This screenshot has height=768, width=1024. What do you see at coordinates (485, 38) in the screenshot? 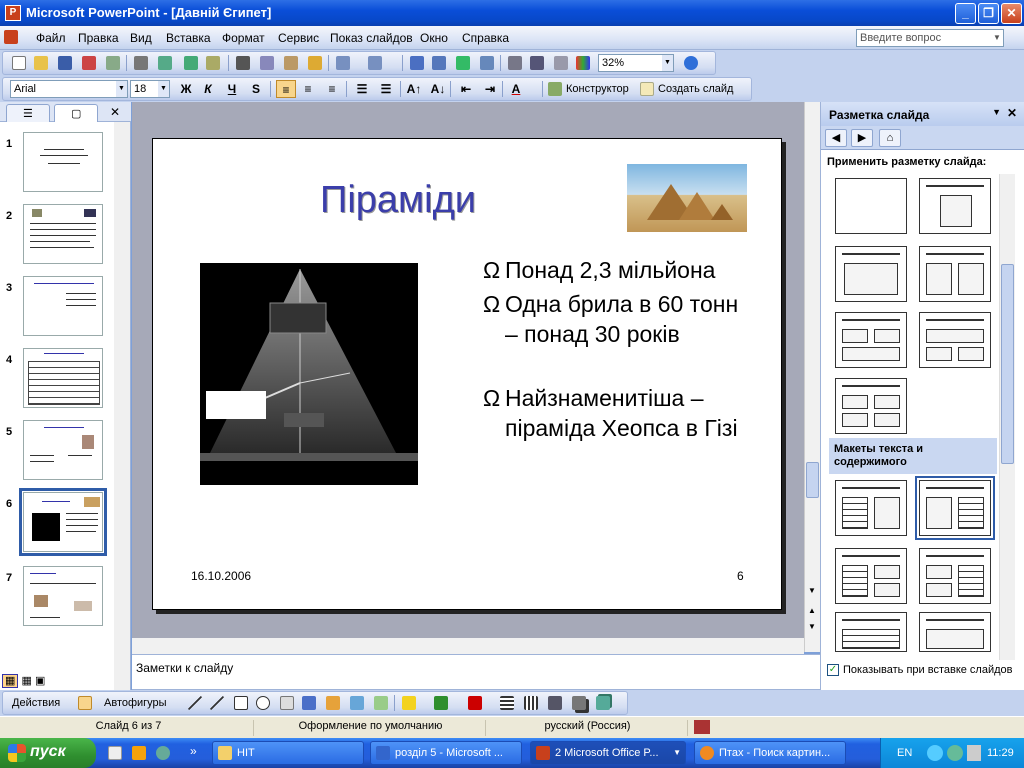
I see `menu-help: Справка` at bounding box center [485, 38].